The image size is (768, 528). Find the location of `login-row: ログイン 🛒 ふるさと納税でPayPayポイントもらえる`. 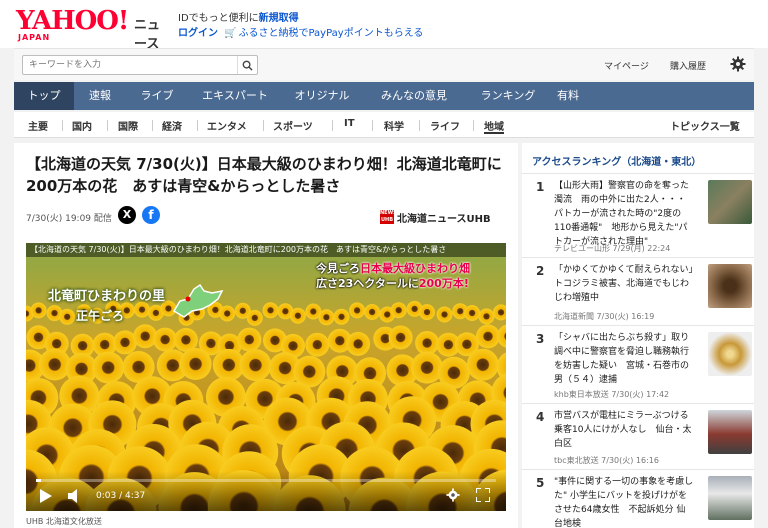

login-row: ログイン 🛒 ふるさと納税でPayPayポイントもらえる is located at coordinates (300, 31).